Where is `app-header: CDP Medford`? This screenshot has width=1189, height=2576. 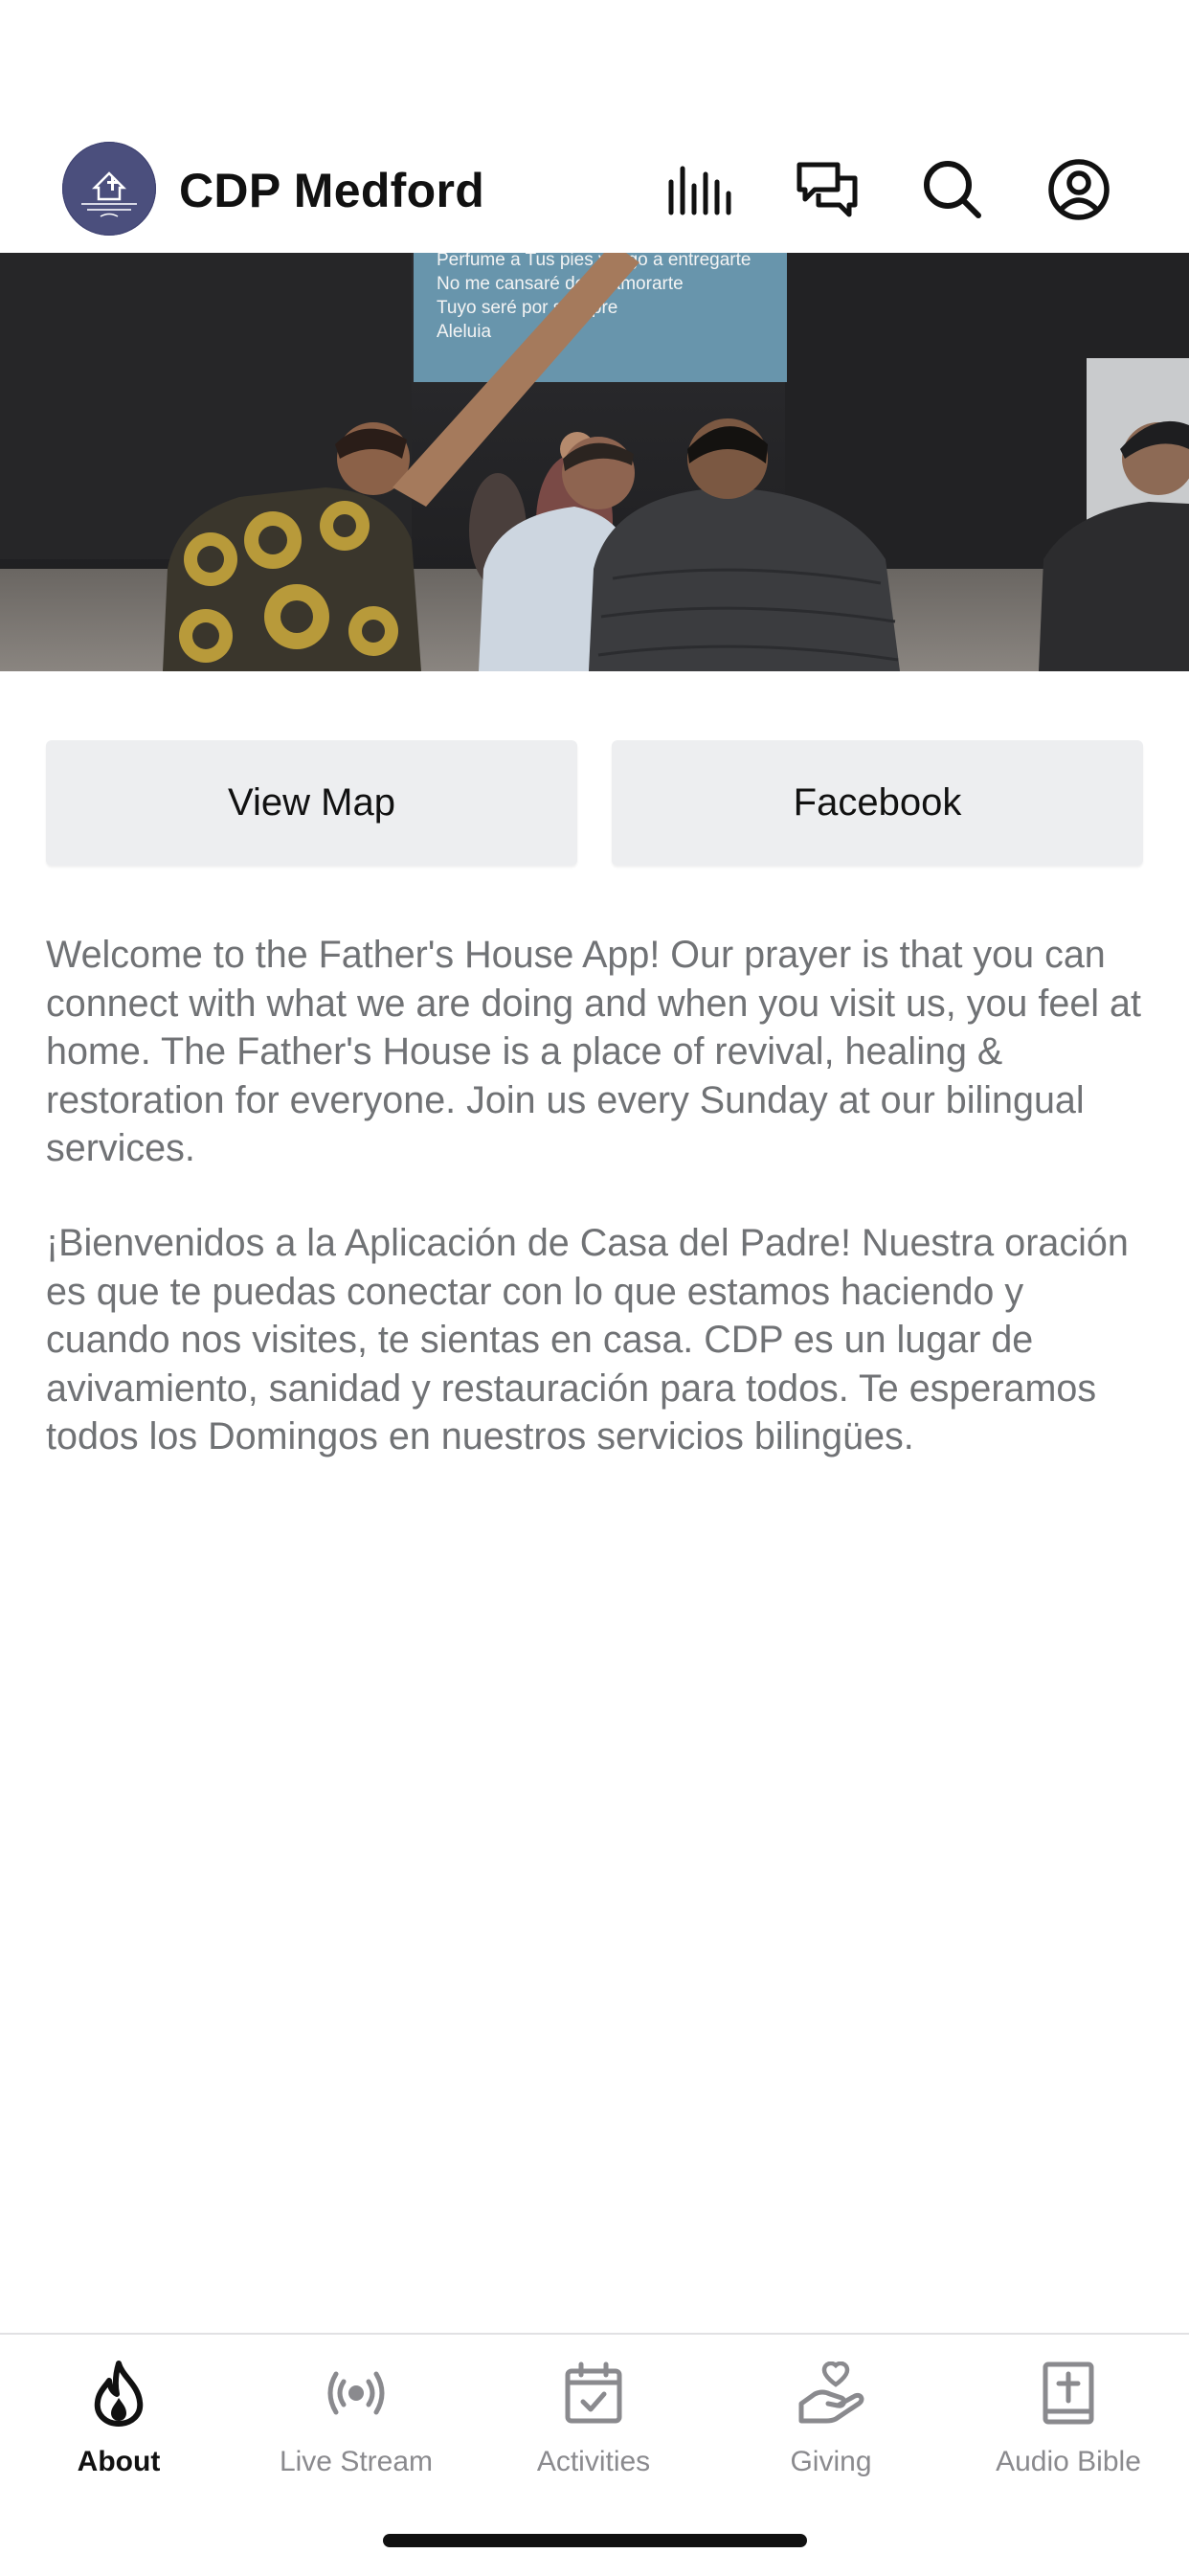
app-header: CDP Medford is located at coordinates (594, 189).